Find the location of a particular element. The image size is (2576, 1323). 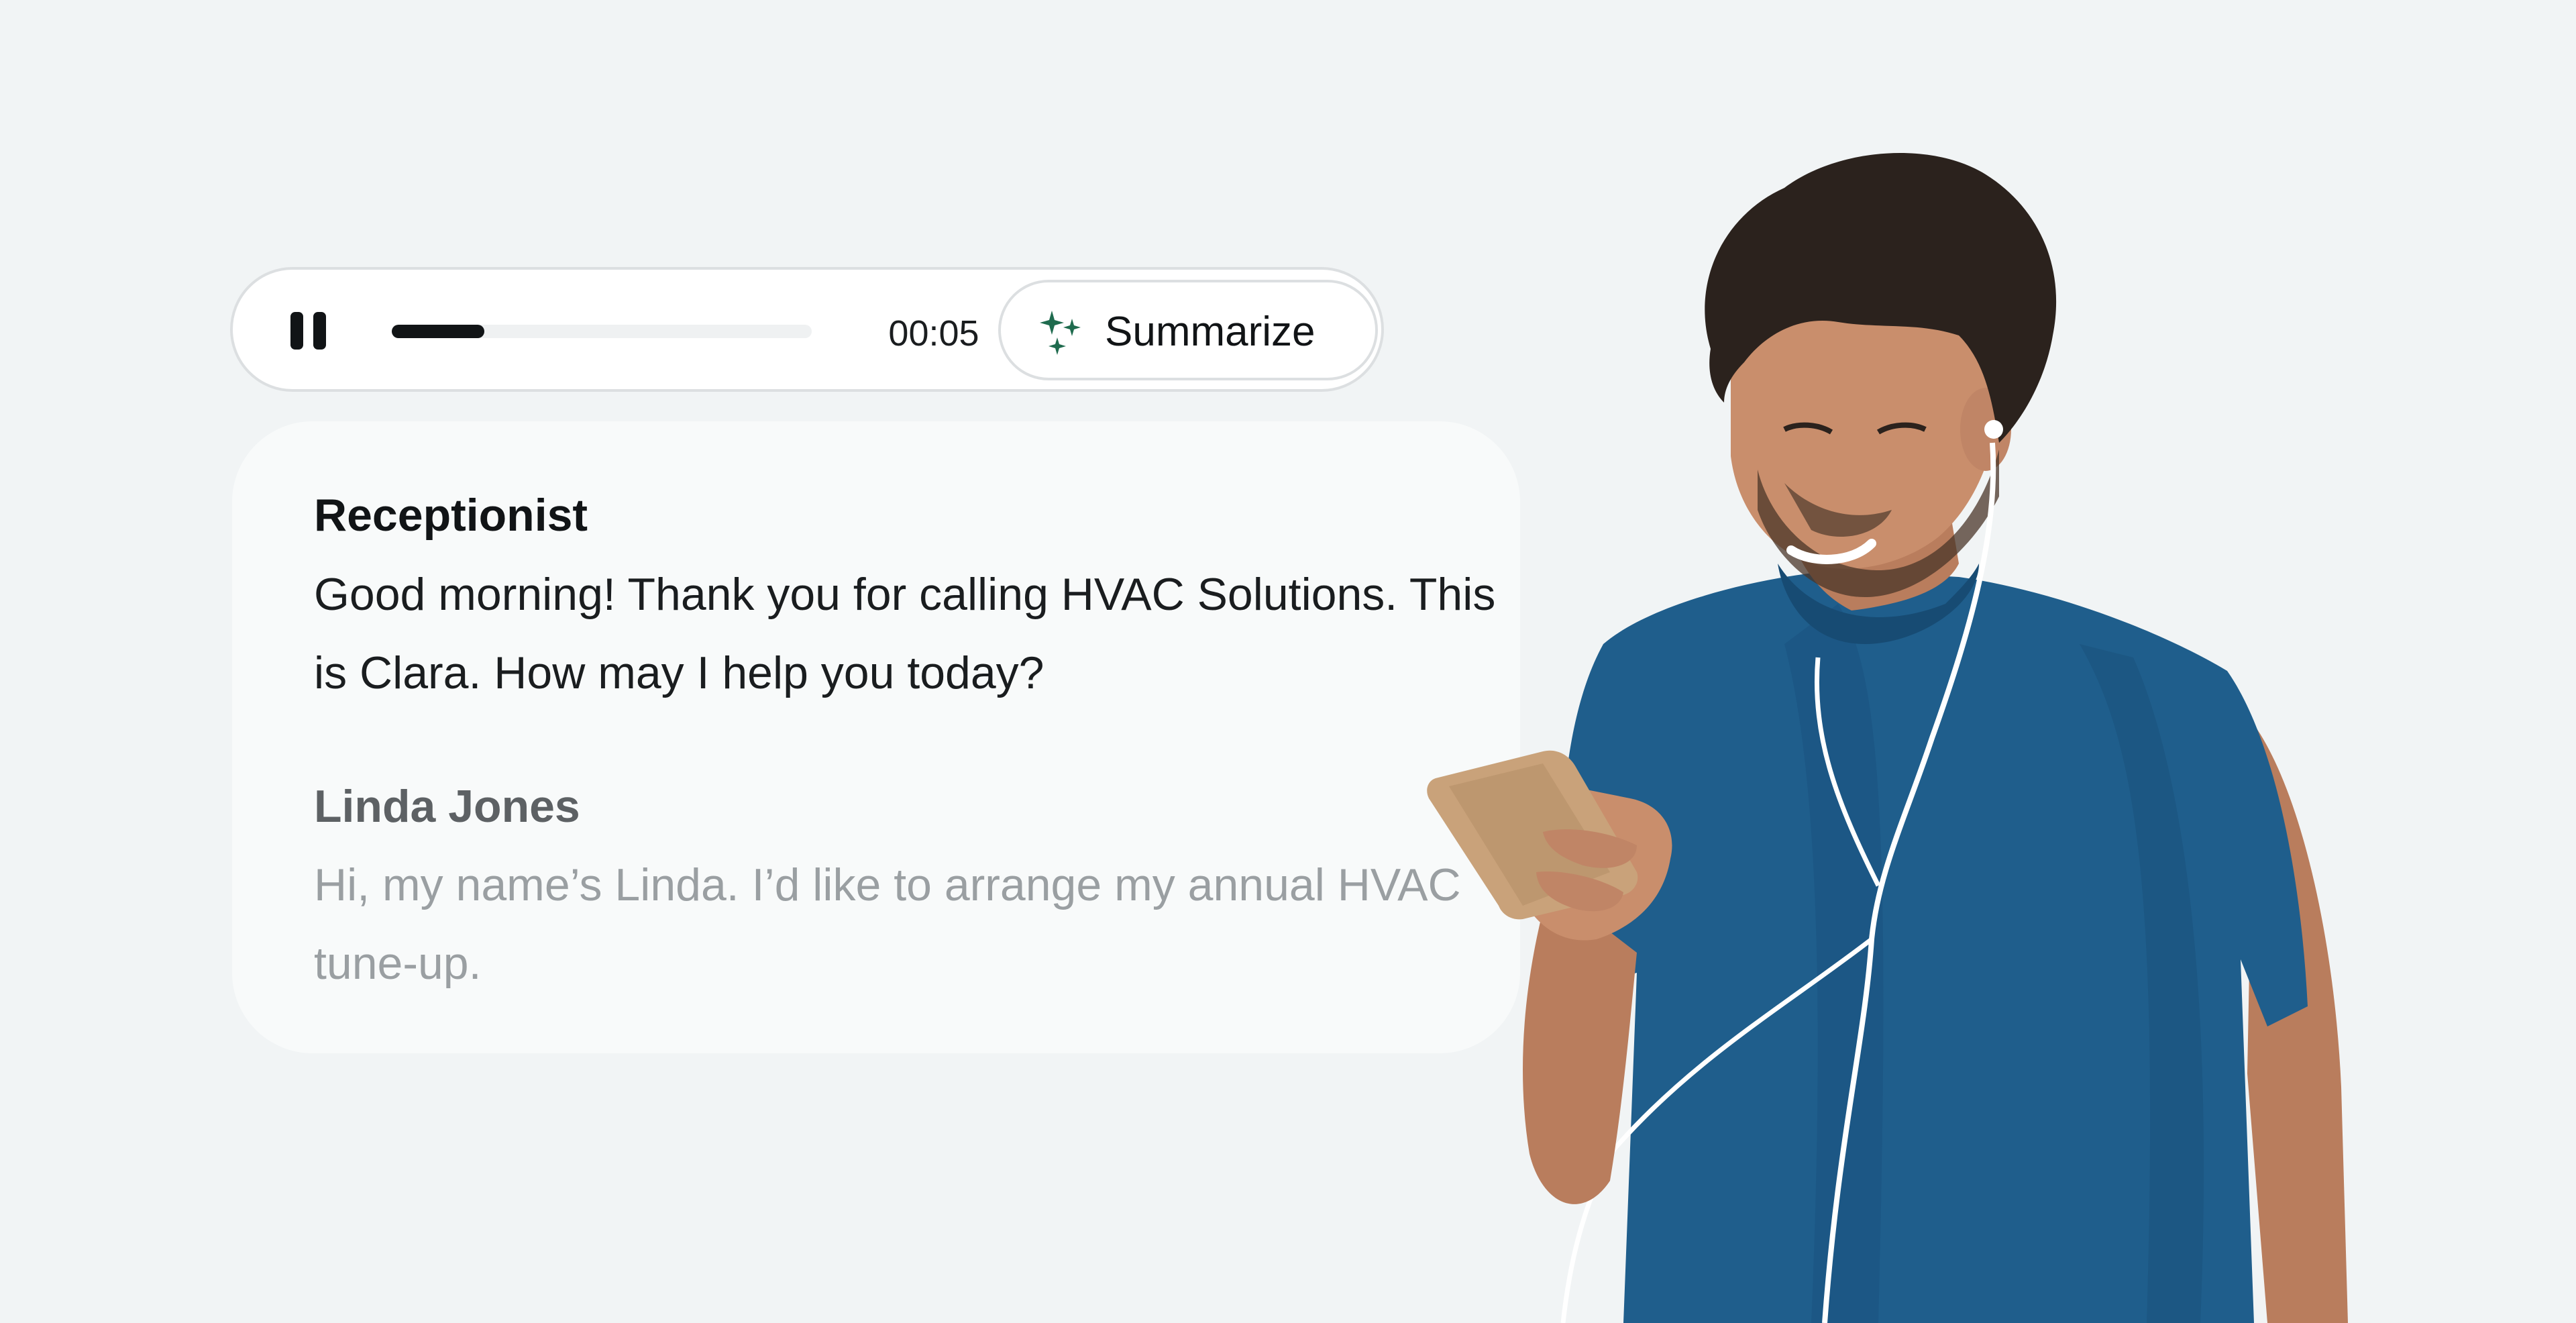

speaker-name: Receptionist is located at coordinates (451, 515).